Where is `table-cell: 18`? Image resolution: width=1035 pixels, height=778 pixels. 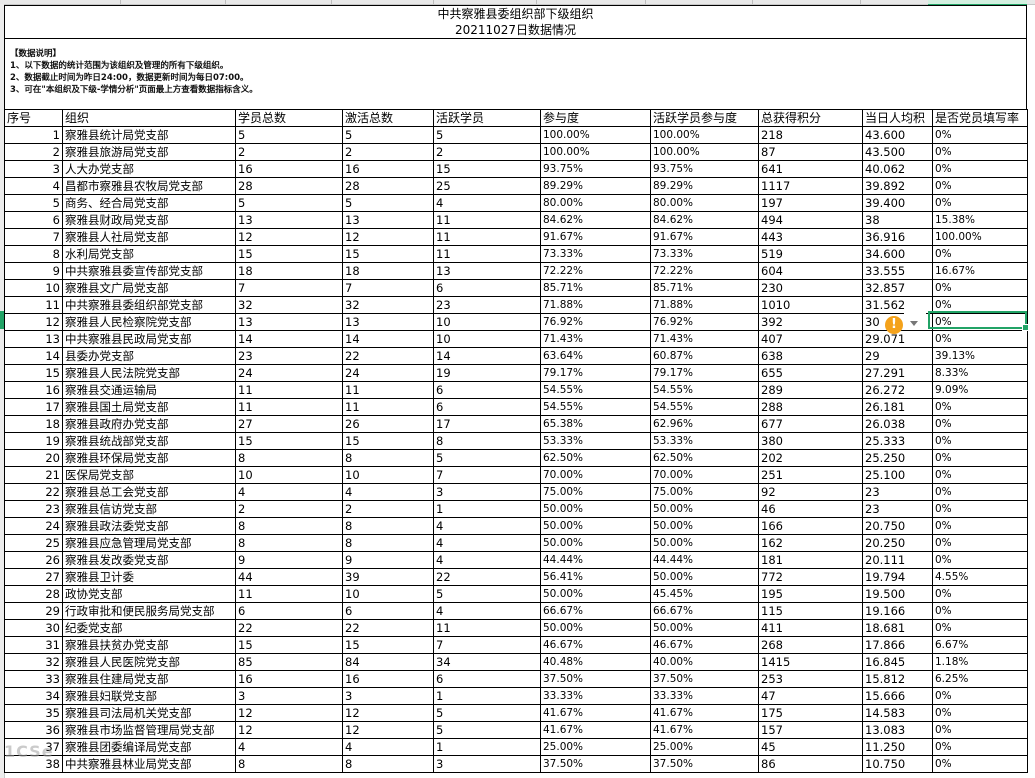
table-cell: 18 is located at coordinates (33, 424).